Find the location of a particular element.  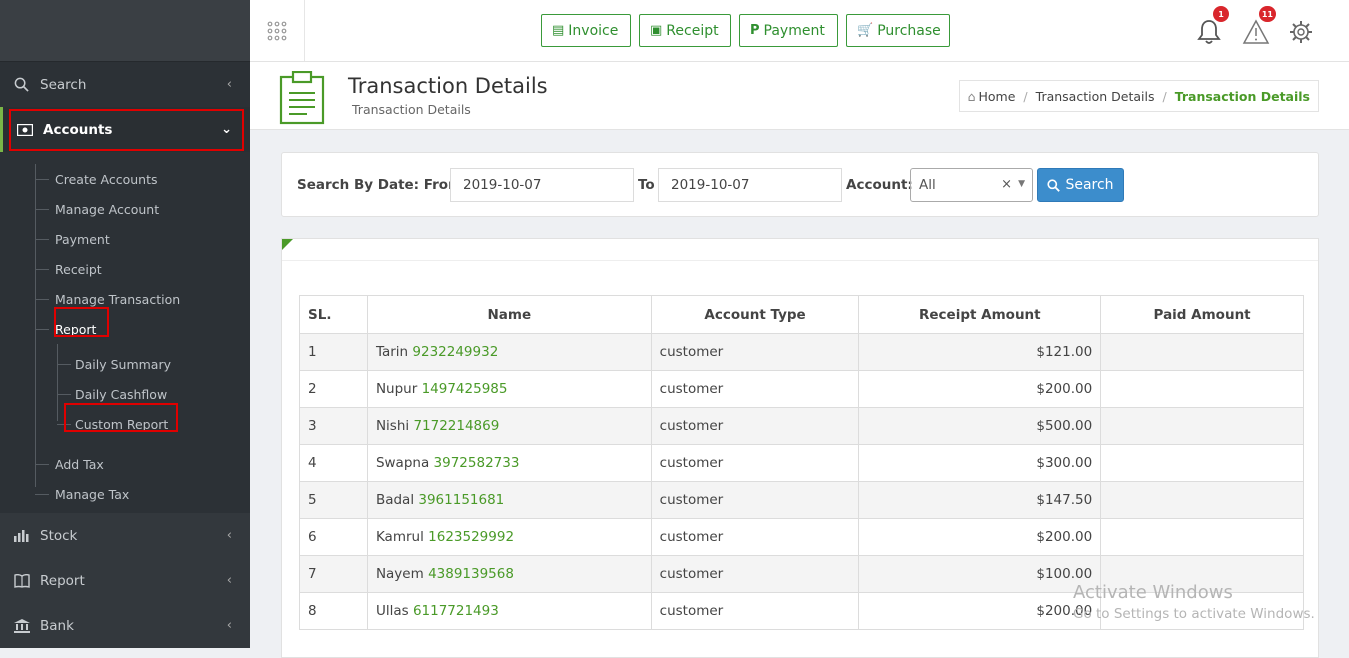

windows-activation-title: Activate Windows is located at coordinates (1153, 592).